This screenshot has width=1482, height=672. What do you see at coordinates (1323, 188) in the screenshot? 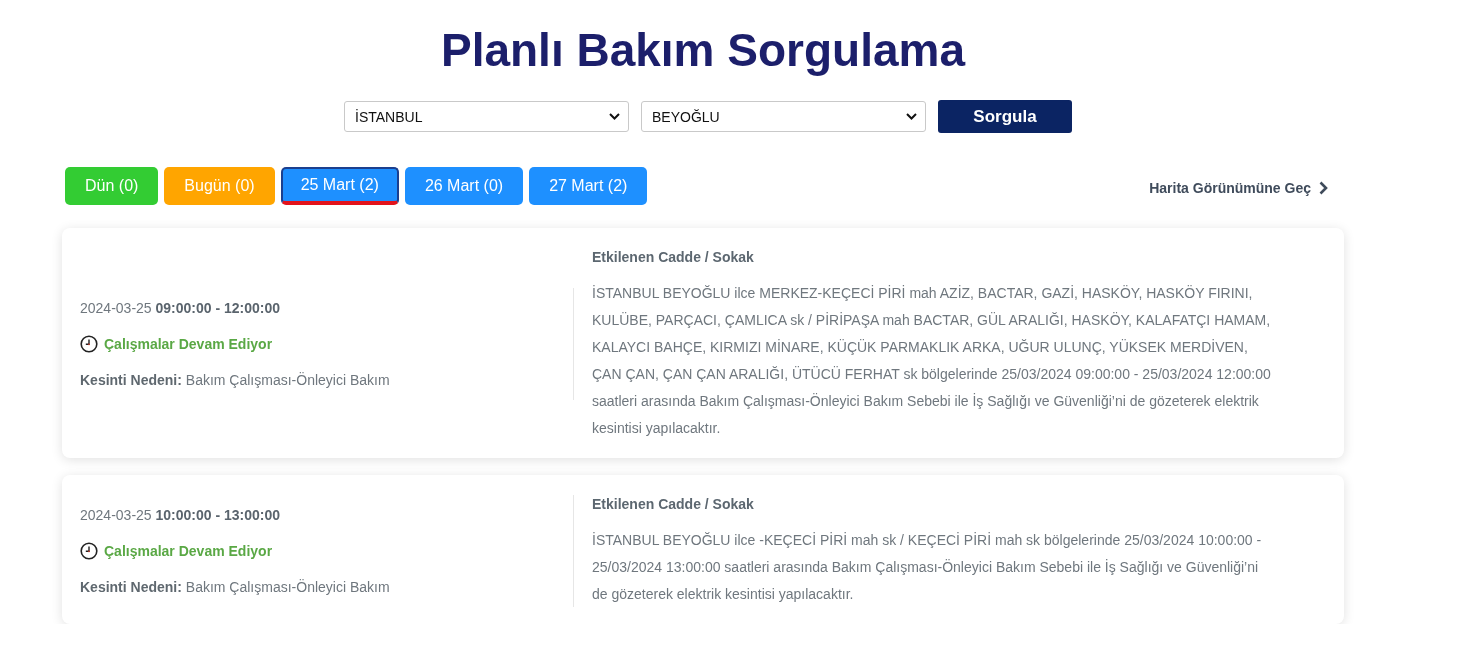
I see `chevron-right-icon` at bounding box center [1323, 188].